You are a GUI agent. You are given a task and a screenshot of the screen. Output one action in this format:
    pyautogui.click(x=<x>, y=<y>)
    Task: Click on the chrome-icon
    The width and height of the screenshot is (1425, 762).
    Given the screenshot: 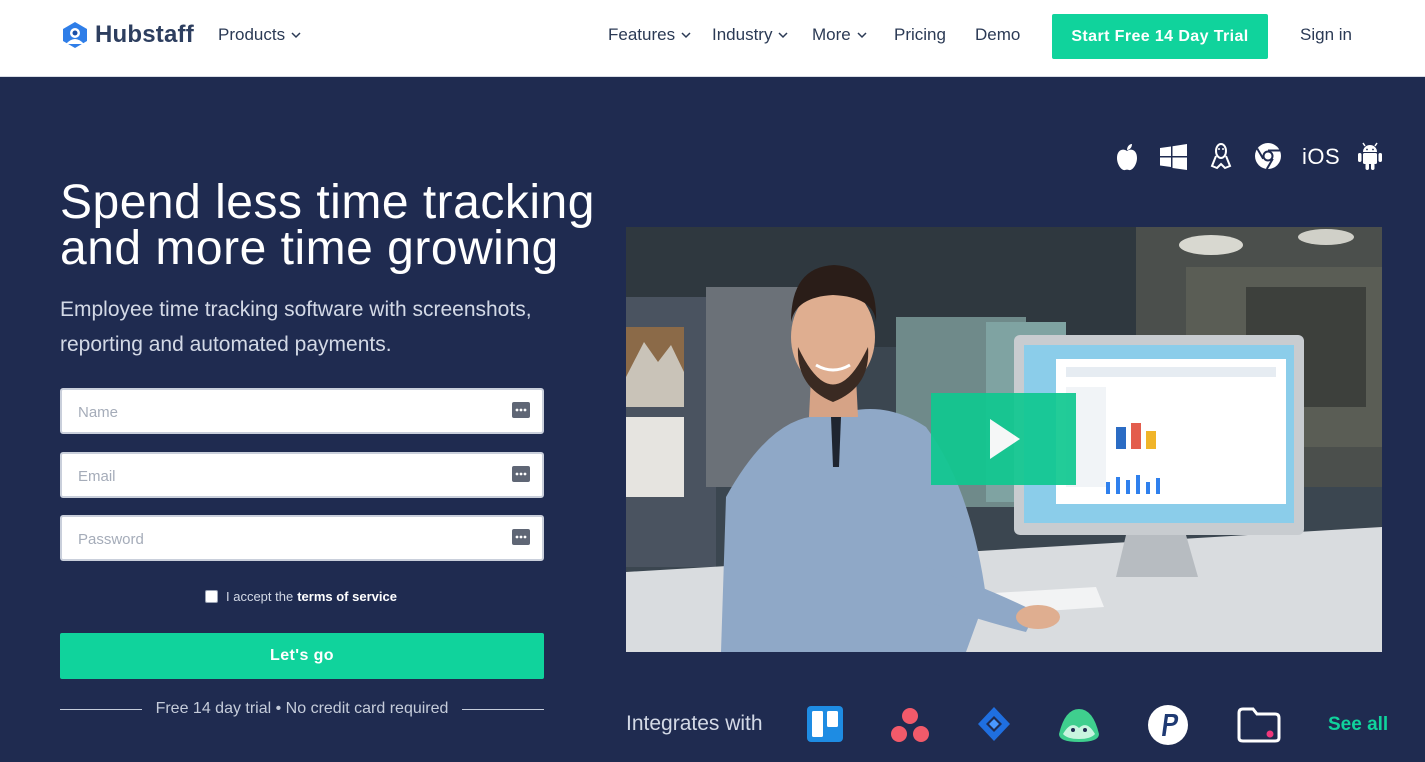 What is the action you would take?
    pyautogui.click(x=1268, y=156)
    